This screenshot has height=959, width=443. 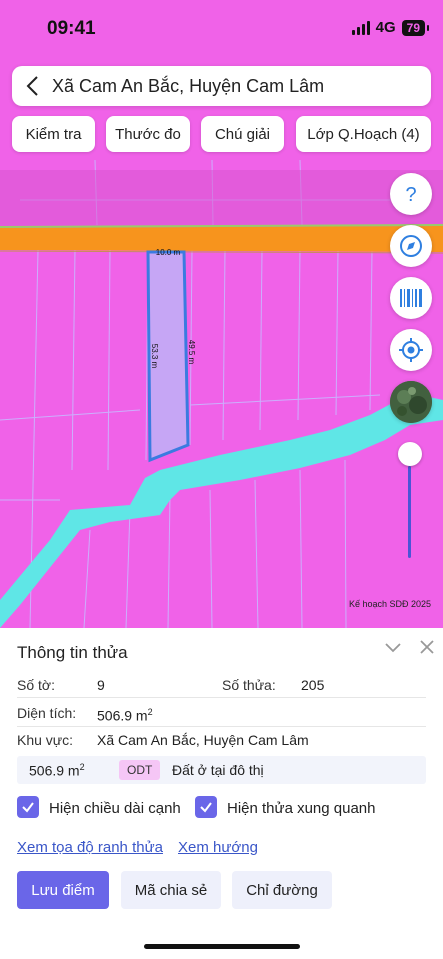 I want to click on locate-icon, so click(x=411, y=350).